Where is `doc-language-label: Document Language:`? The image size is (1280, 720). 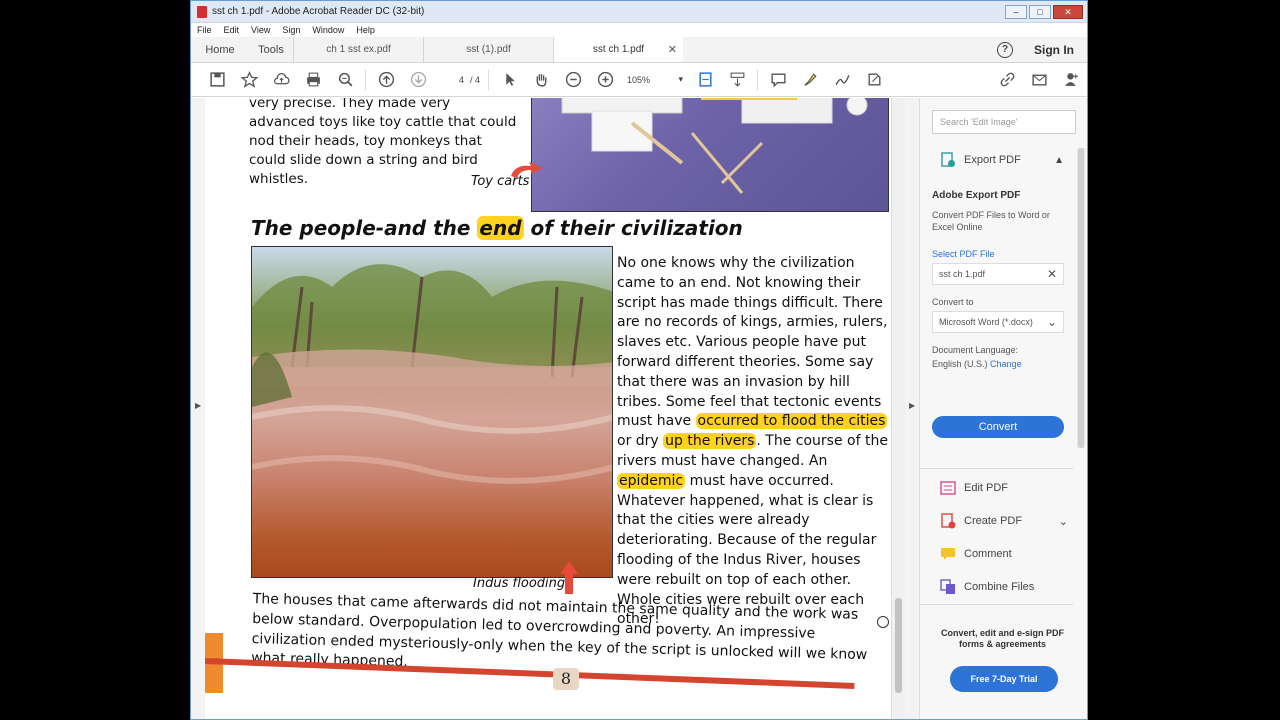 doc-language-label: Document Language: is located at coordinates (975, 350).